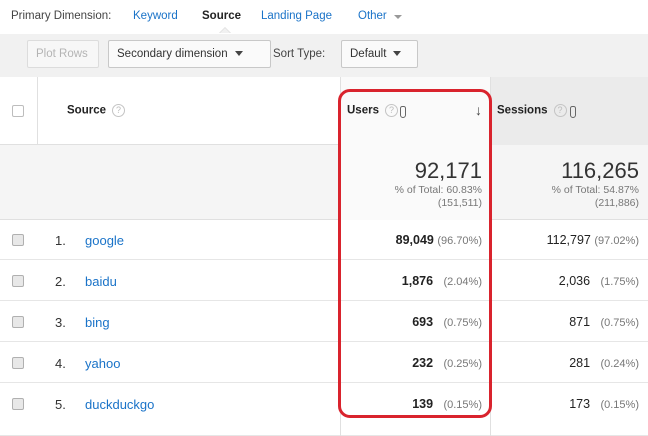  What do you see at coordinates (104, 240) in the screenshot?
I see `source-link: google` at bounding box center [104, 240].